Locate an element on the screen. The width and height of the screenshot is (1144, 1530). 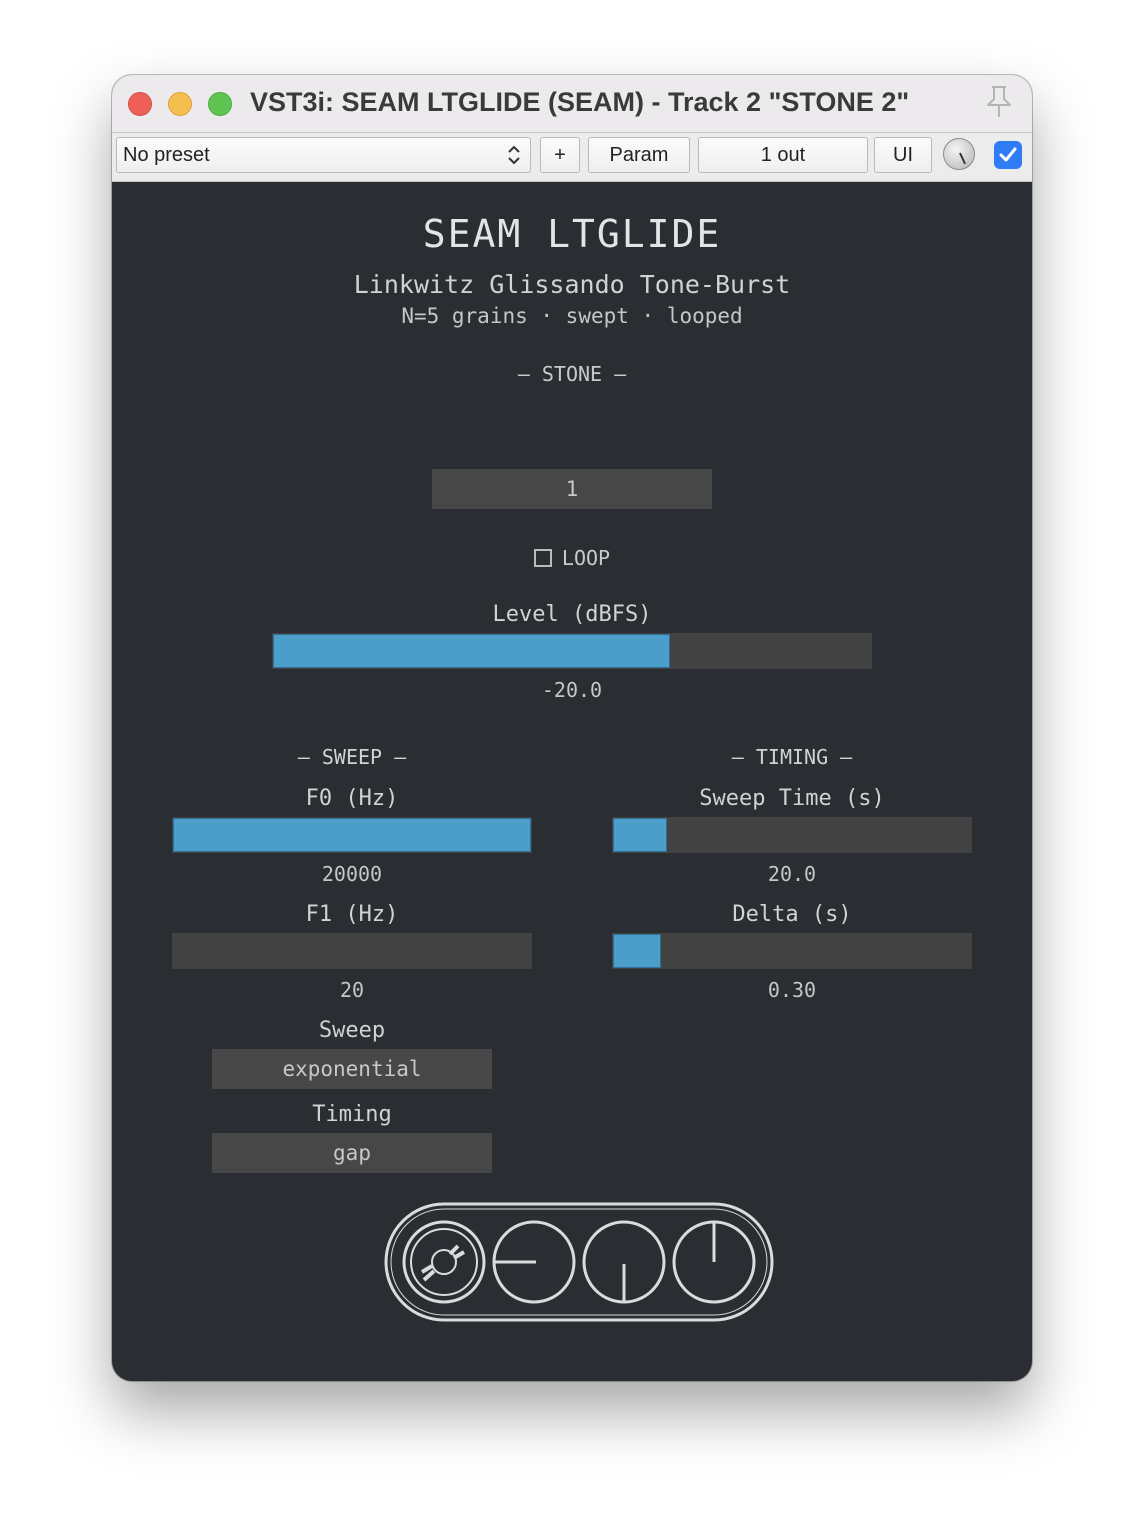
checkmark-icon is located at coordinates (1008, 154).